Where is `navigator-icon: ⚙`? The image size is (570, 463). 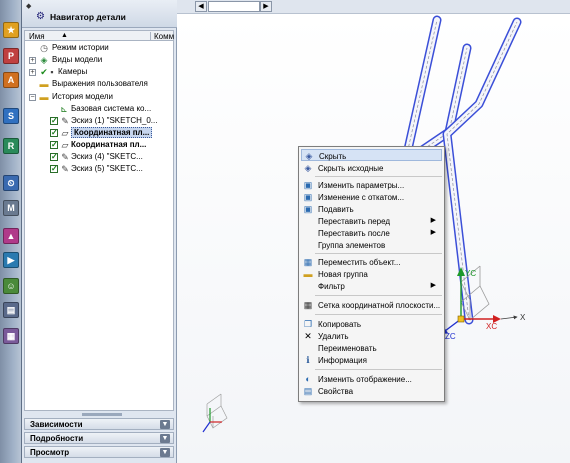
navigator-icon: ⚙ is located at coordinates (40, 16).